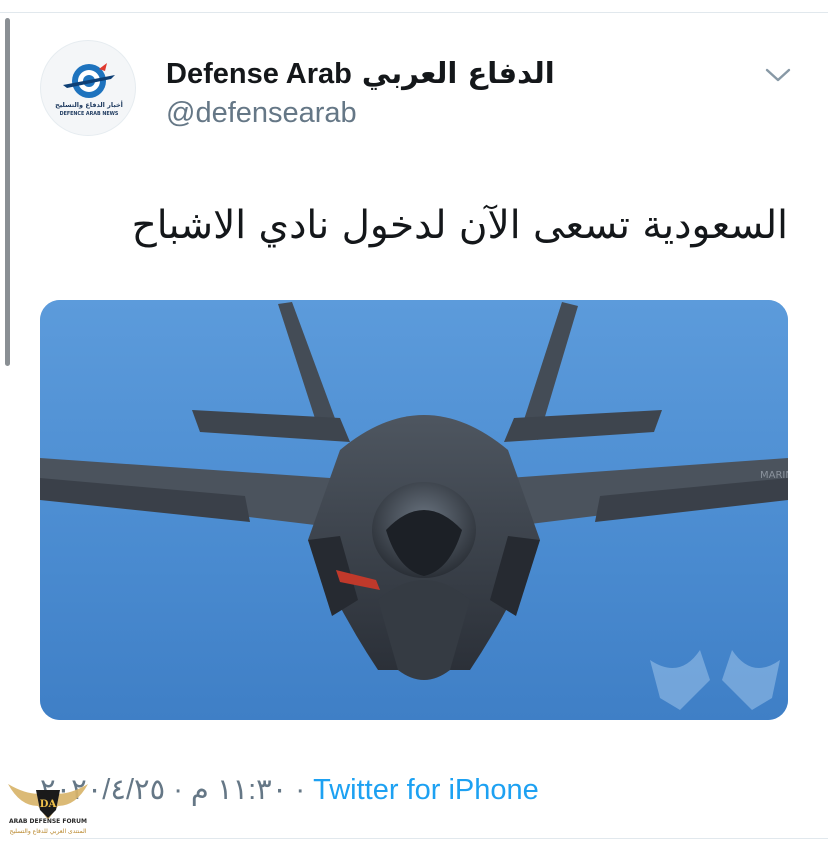 Image resolution: width=828 pixels, height=841 pixels. I want to click on logo-text-ar: أخبار الدفاع والتسليح, so click(89, 104).